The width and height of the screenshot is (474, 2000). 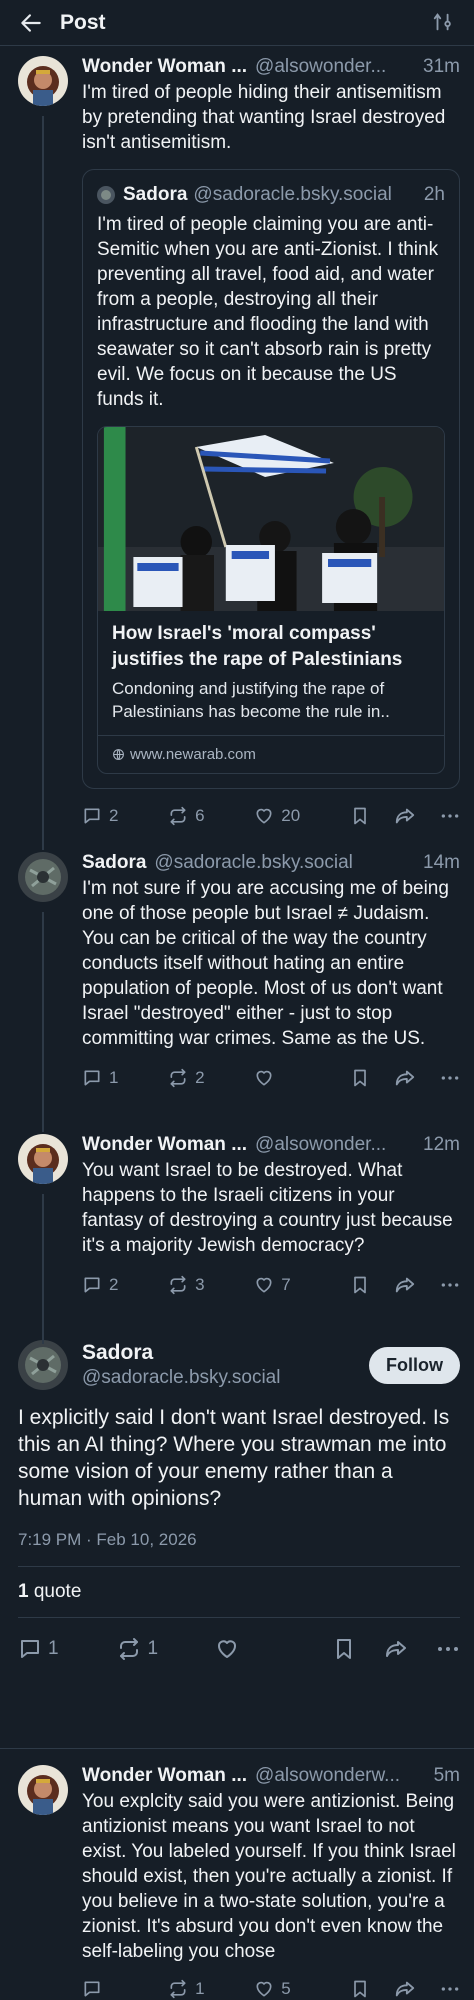 I want to click on back-button, so click(x=32, y=23).